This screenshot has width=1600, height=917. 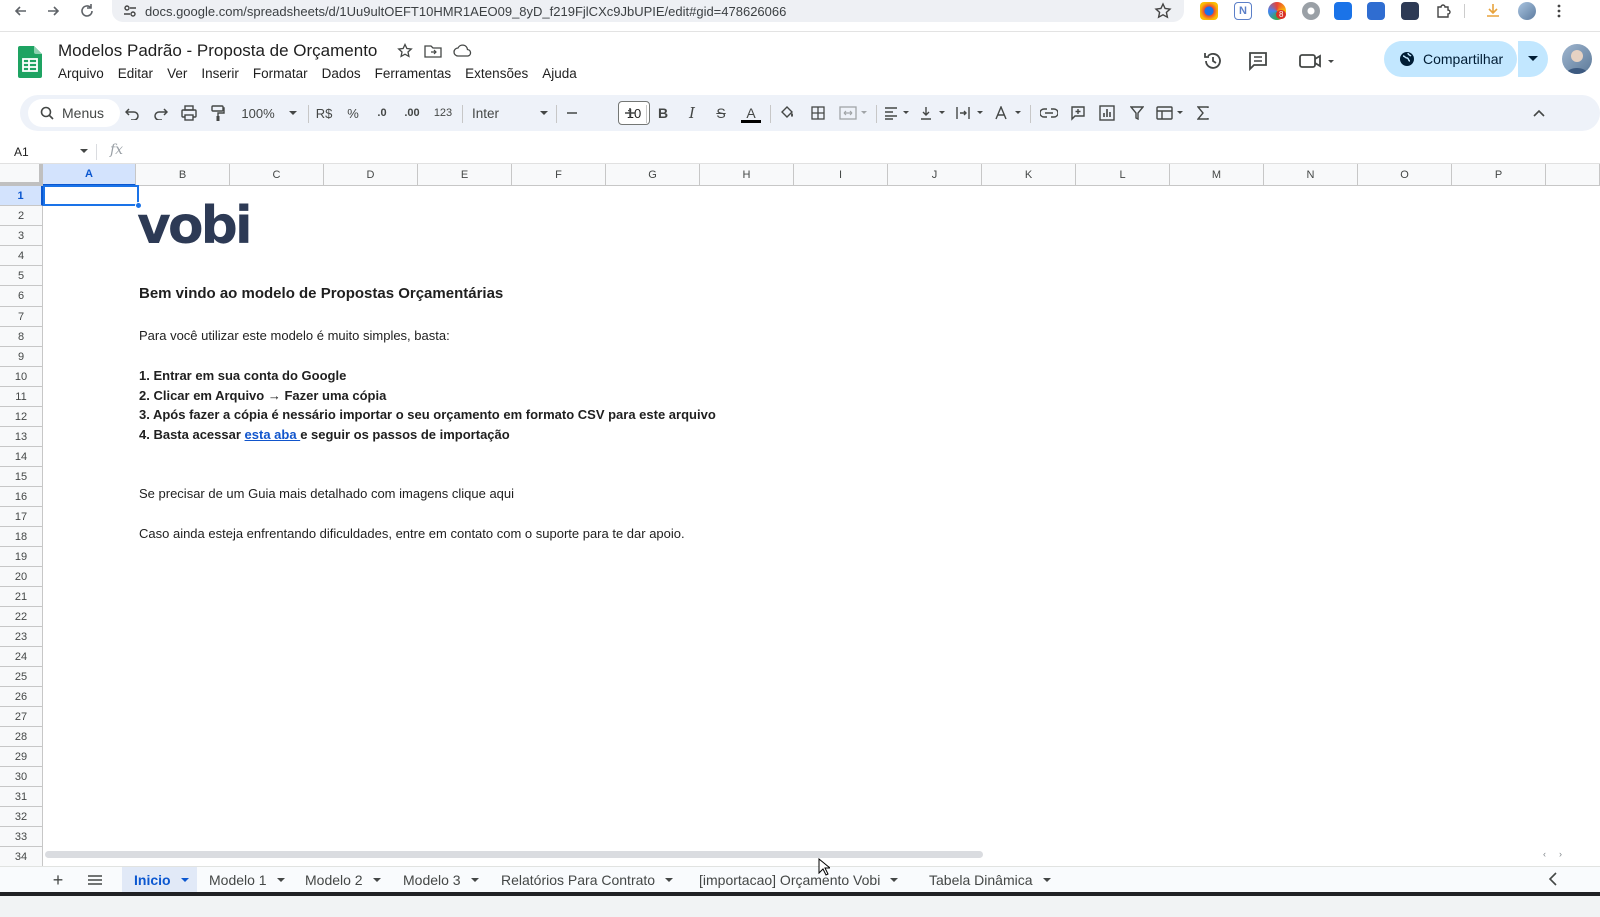 I want to click on sheets-logo-icon, so click(x=30, y=62).